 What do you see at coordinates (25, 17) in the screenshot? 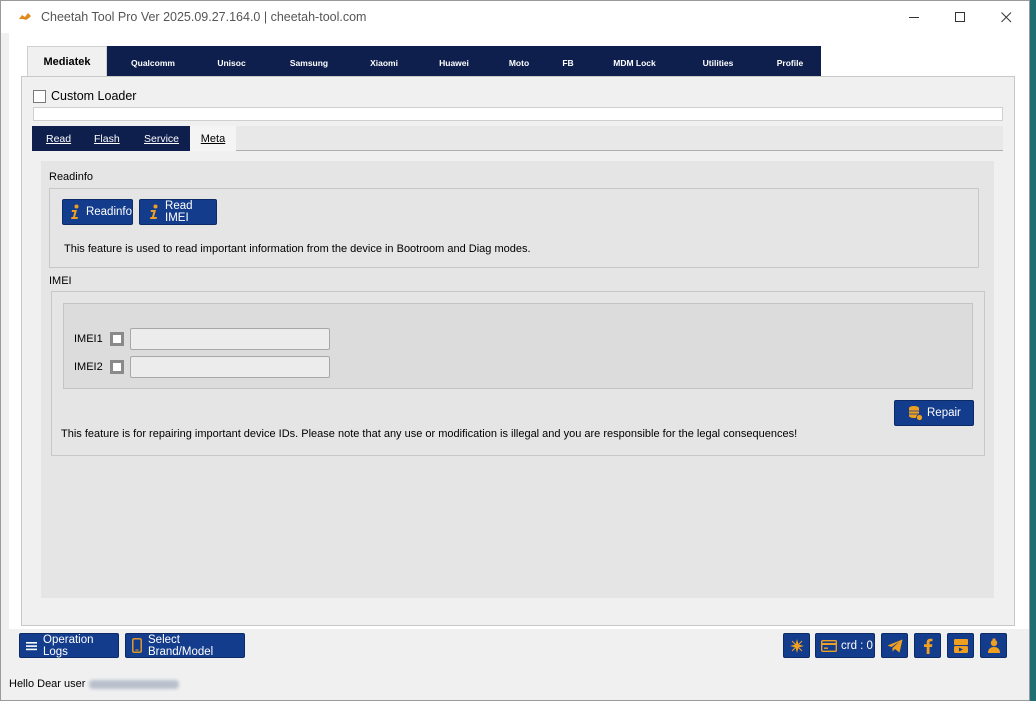
I see `cheetah-logo-icon` at bounding box center [25, 17].